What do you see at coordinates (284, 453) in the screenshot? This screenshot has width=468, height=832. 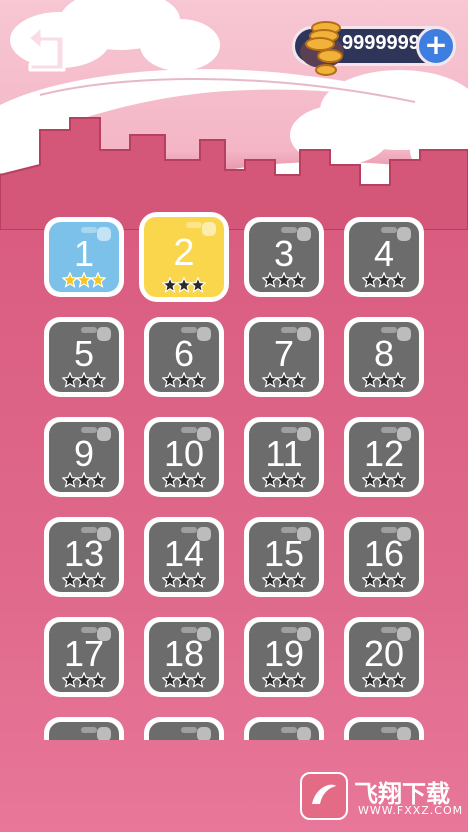 I see `level-number: 11` at bounding box center [284, 453].